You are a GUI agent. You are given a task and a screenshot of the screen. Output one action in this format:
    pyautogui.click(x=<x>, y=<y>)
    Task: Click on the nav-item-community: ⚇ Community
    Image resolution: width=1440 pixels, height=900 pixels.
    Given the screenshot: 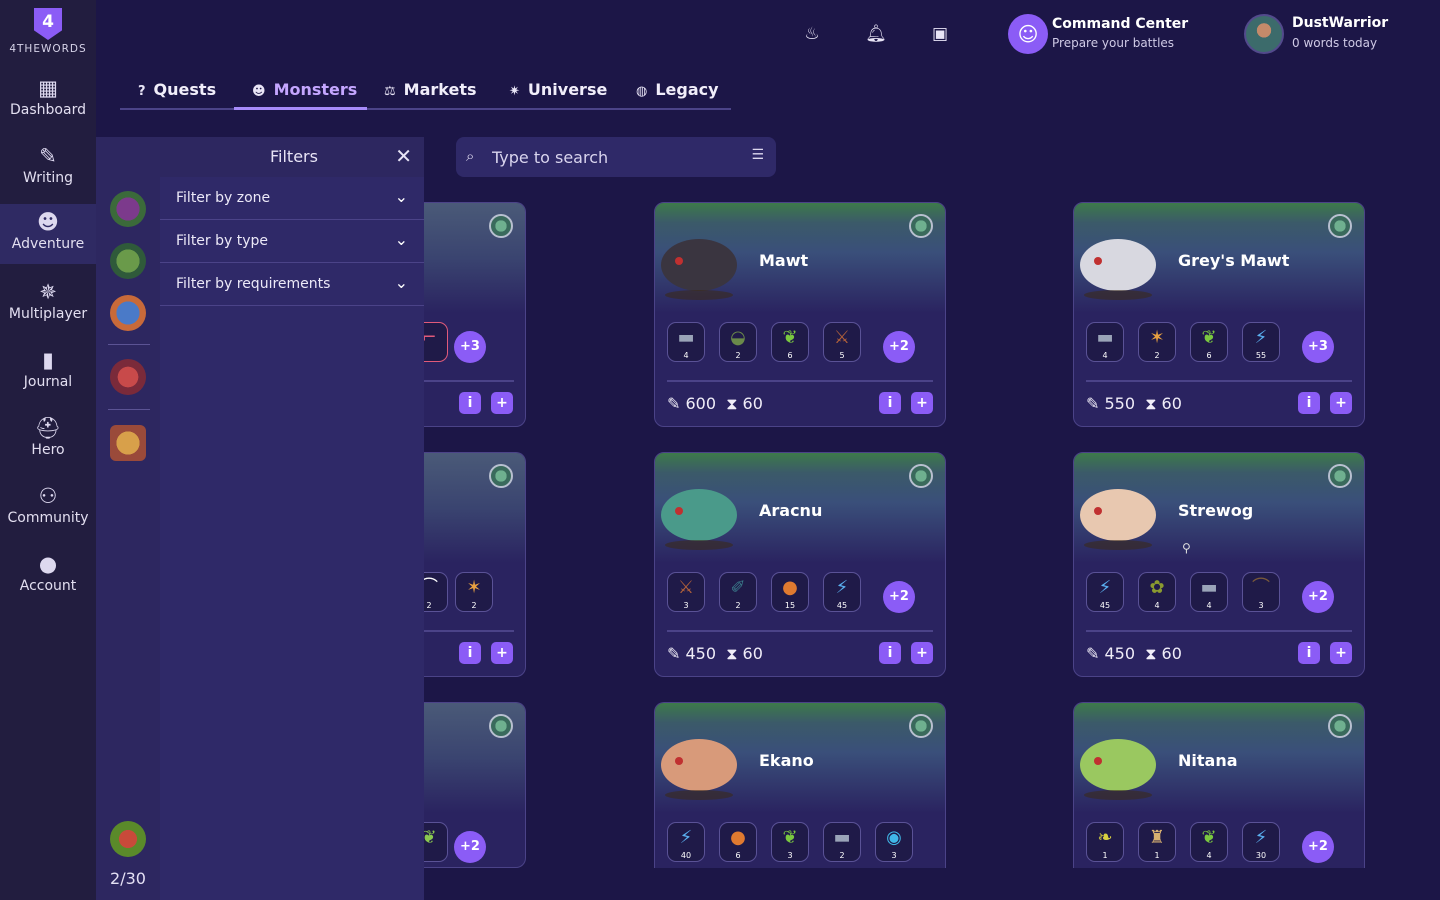 What is the action you would take?
    pyautogui.click(x=48, y=512)
    